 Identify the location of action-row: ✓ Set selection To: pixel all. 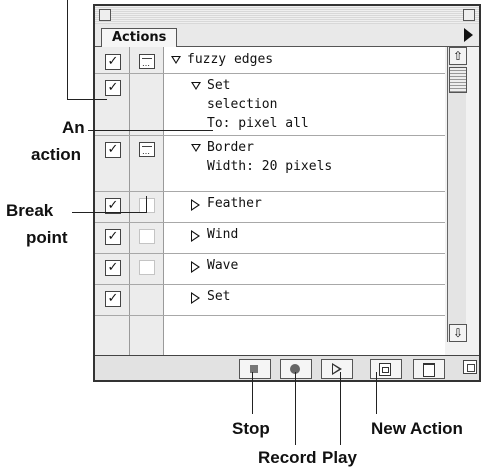
(270, 104).